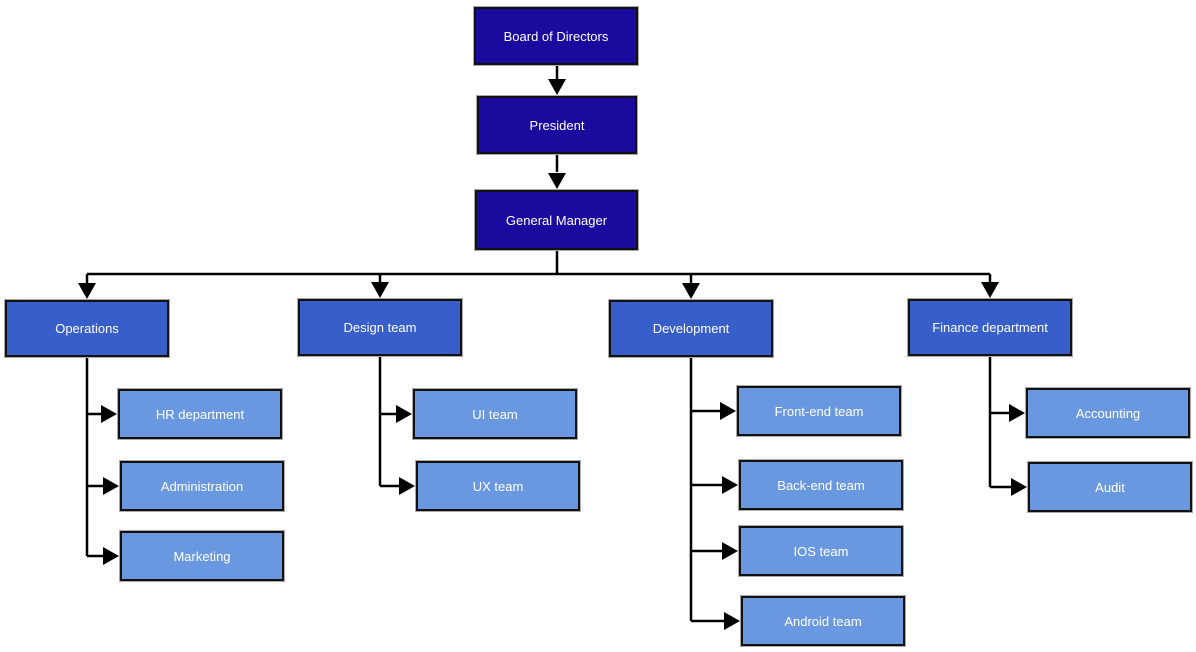 This screenshot has width=1196, height=652. I want to click on node-android-team: Android team, so click(823, 621).